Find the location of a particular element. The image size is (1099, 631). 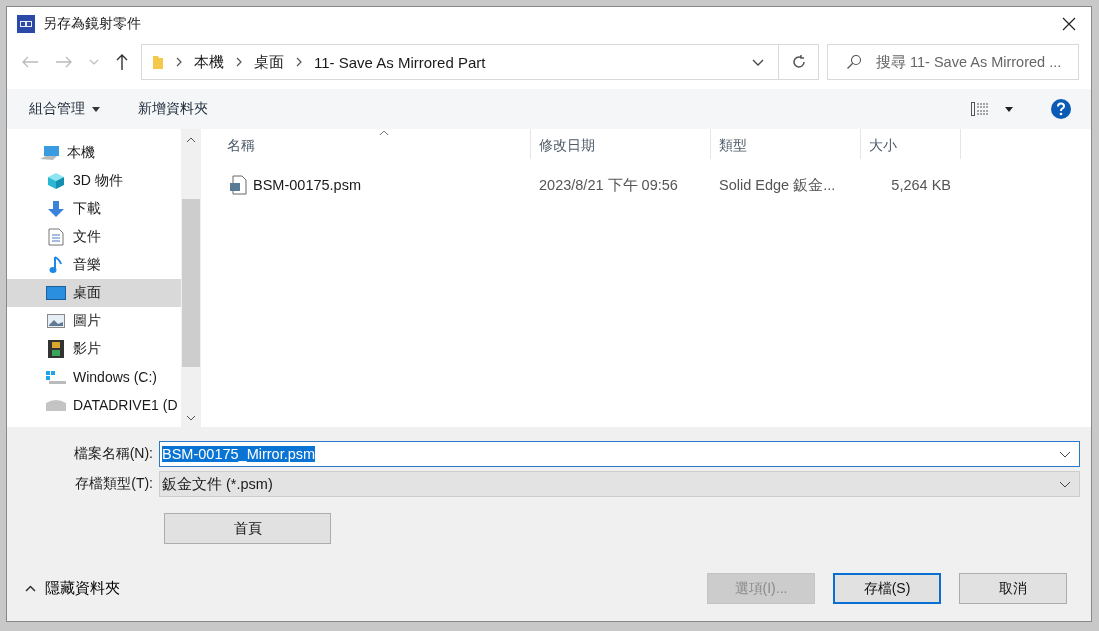

address-bar: 本機 桌面 11- Save As Mirrored Part is located at coordinates (460, 62).